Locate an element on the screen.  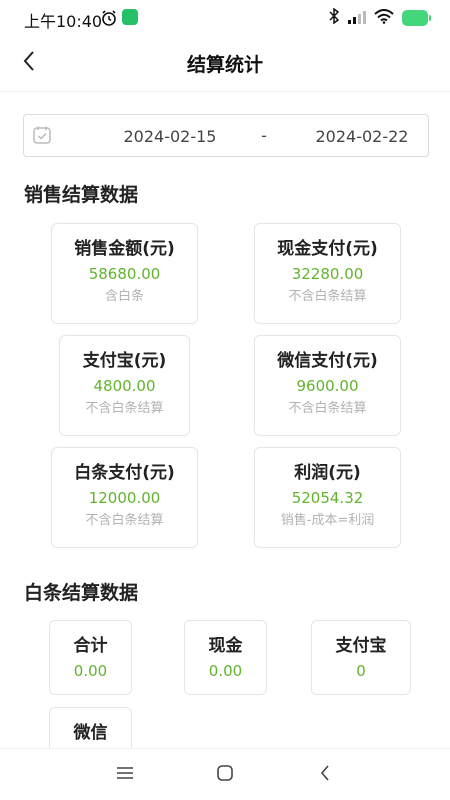
card-label: 微信 is located at coordinates (90, 733).